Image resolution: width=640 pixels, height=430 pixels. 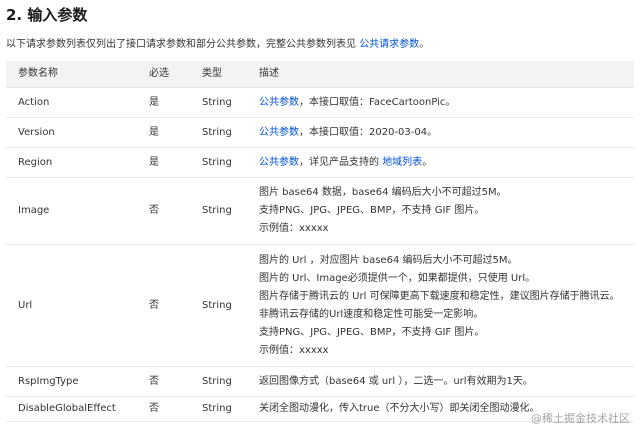 I want to click on param-description: 公共参数，本接口取值：FaceCartoonPic。, so click(x=440, y=102).